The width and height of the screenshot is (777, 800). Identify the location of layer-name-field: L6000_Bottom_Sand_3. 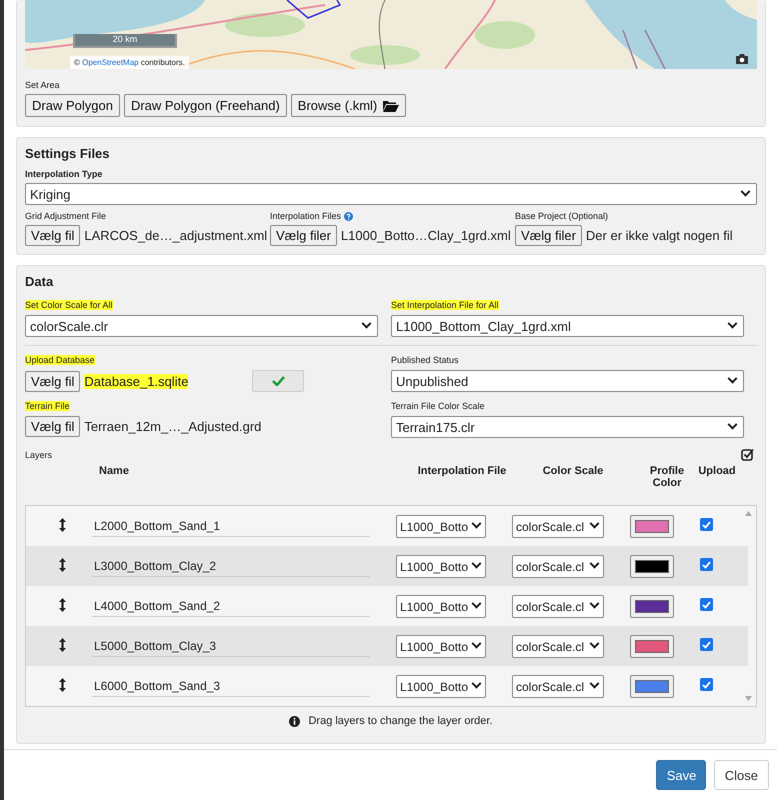
(231, 686).